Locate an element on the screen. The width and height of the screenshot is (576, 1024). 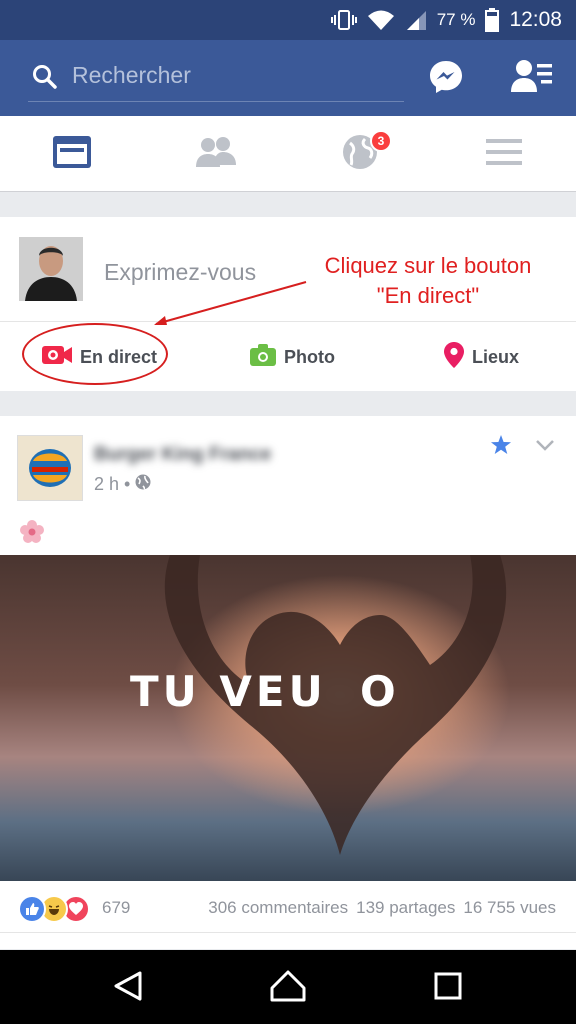
vibrate-icon is located at coordinates (343, 20).